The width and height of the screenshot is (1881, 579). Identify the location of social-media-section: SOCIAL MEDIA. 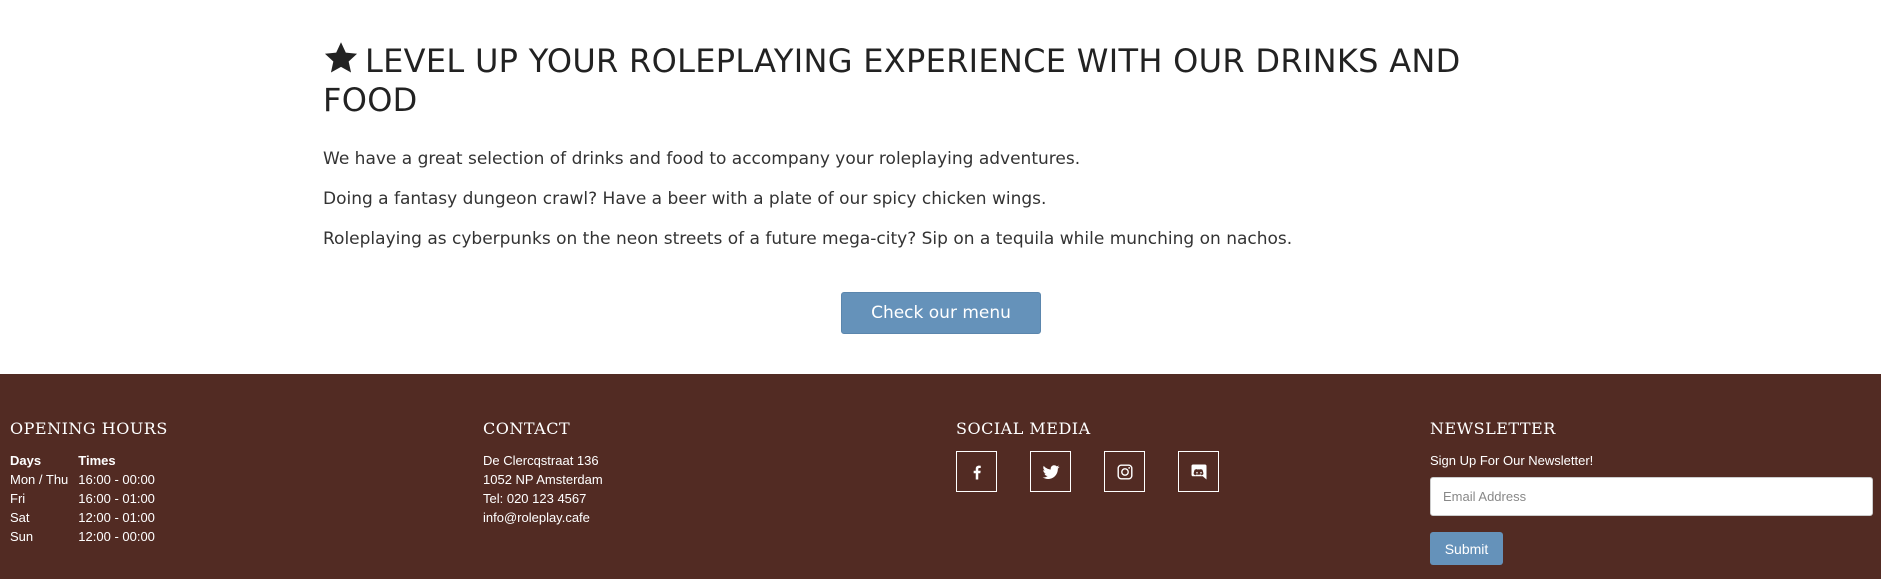
(1087, 455).